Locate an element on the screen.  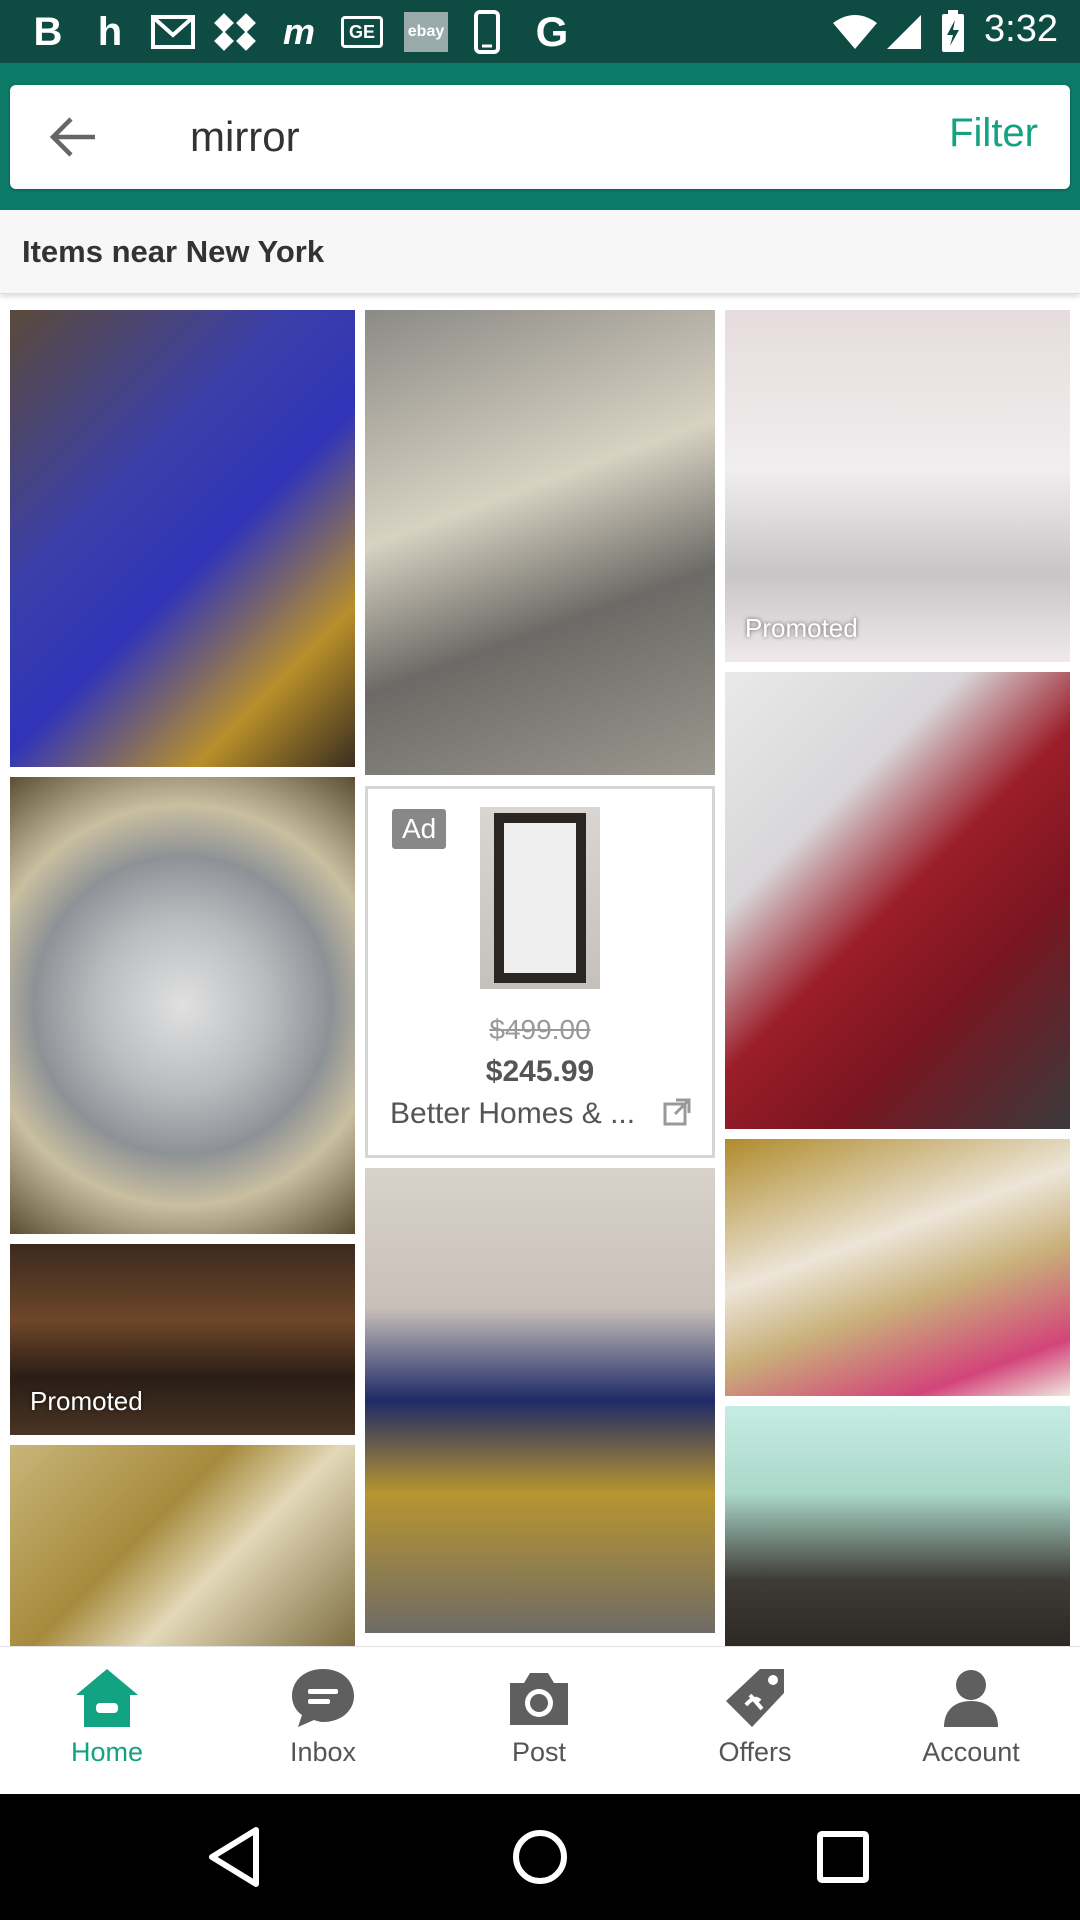
home-icon is located at coordinates (107, 1698).